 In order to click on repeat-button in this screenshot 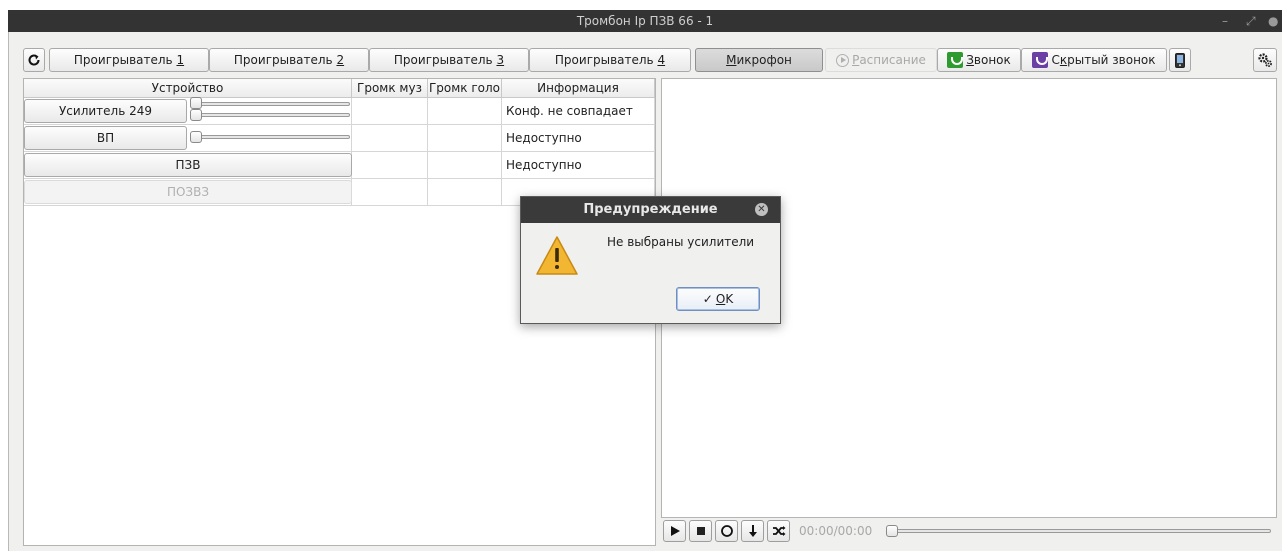, I will do `click(726, 531)`.